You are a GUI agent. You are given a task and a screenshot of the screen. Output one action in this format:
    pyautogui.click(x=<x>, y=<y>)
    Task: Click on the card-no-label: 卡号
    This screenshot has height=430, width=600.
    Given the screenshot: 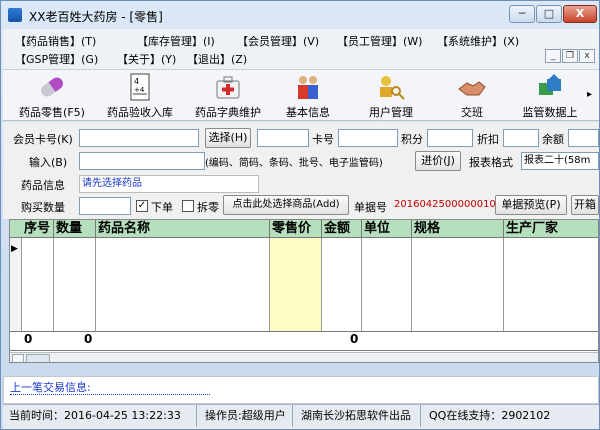 What is the action you would take?
    pyautogui.click(x=323, y=139)
    